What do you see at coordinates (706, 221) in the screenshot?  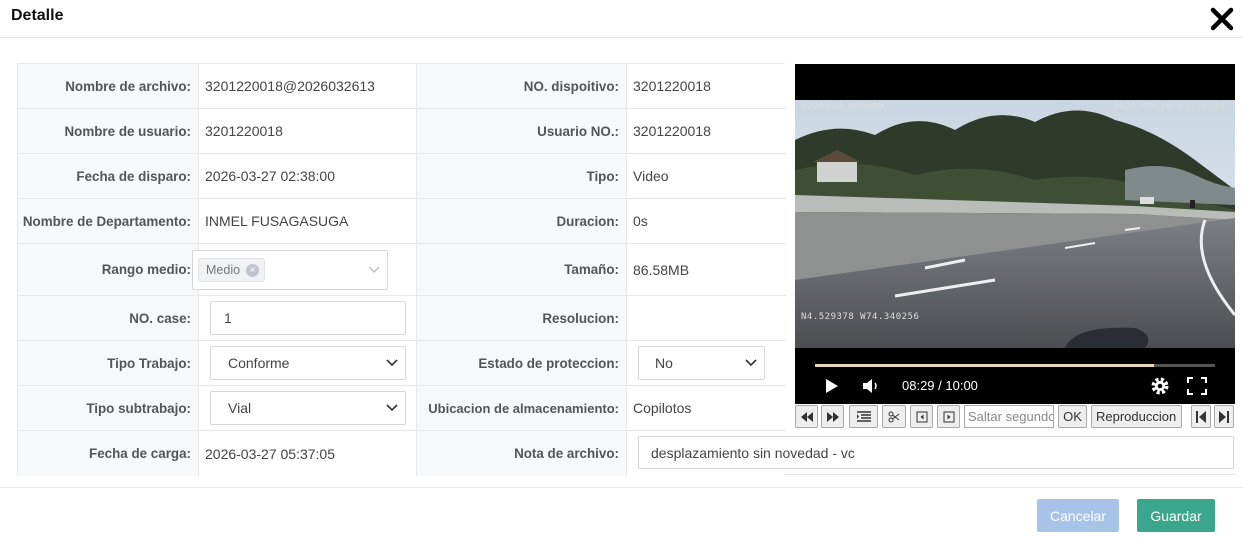 I see `value-duracion: 0s` at bounding box center [706, 221].